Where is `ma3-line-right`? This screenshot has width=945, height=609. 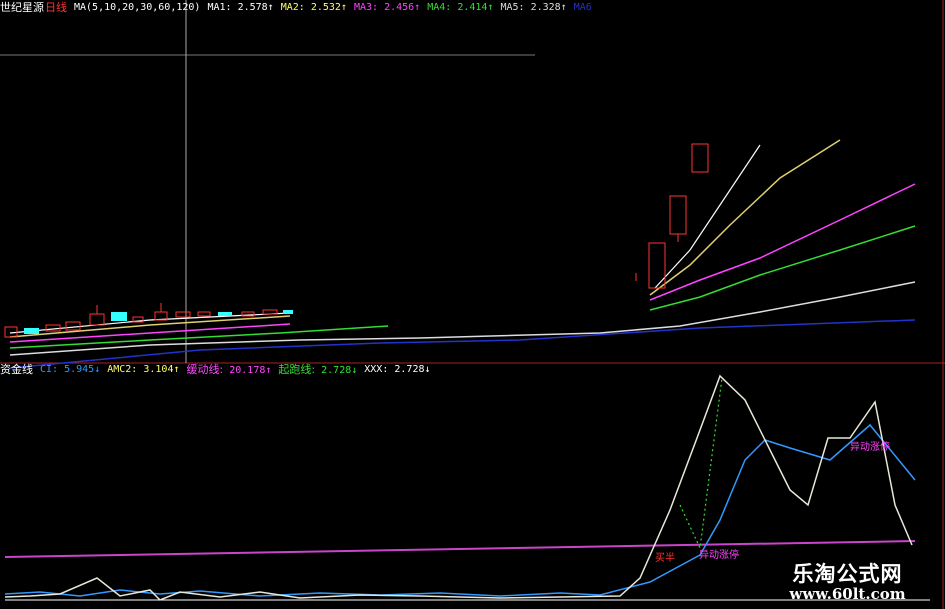 ma3-line-right is located at coordinates (782, 242).